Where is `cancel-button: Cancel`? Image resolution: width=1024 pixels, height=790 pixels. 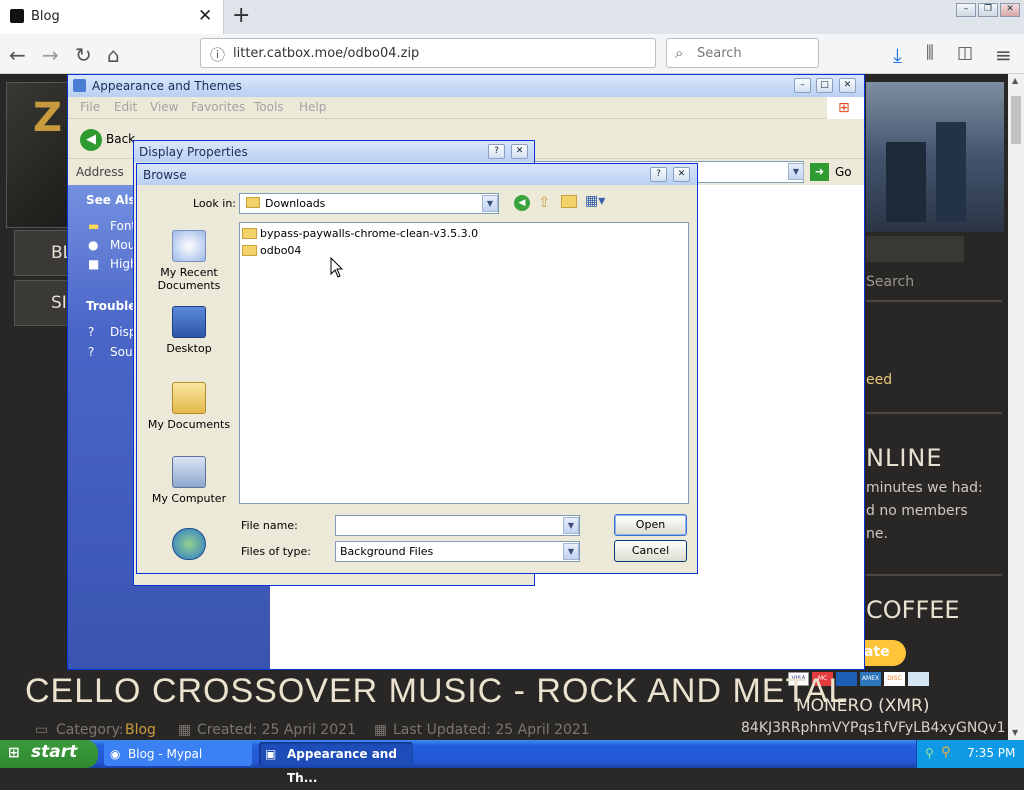 cancel-button: Cancel is located at coordinates (650, 551).